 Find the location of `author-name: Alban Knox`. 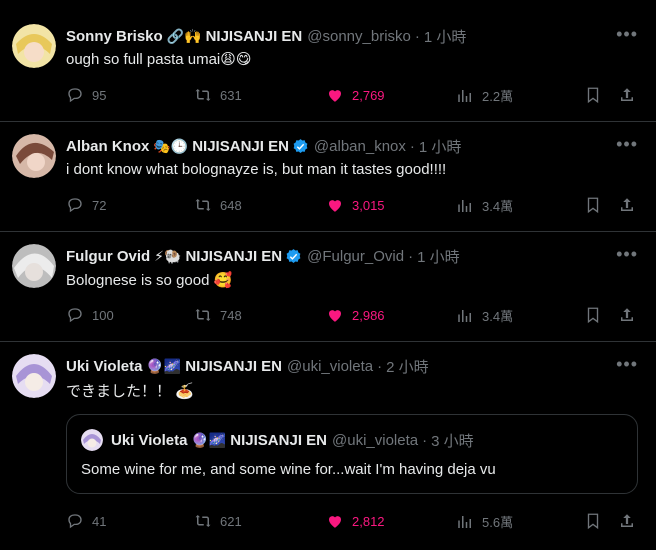

author-name: Alban Knox is located at coordinates (107, 146).